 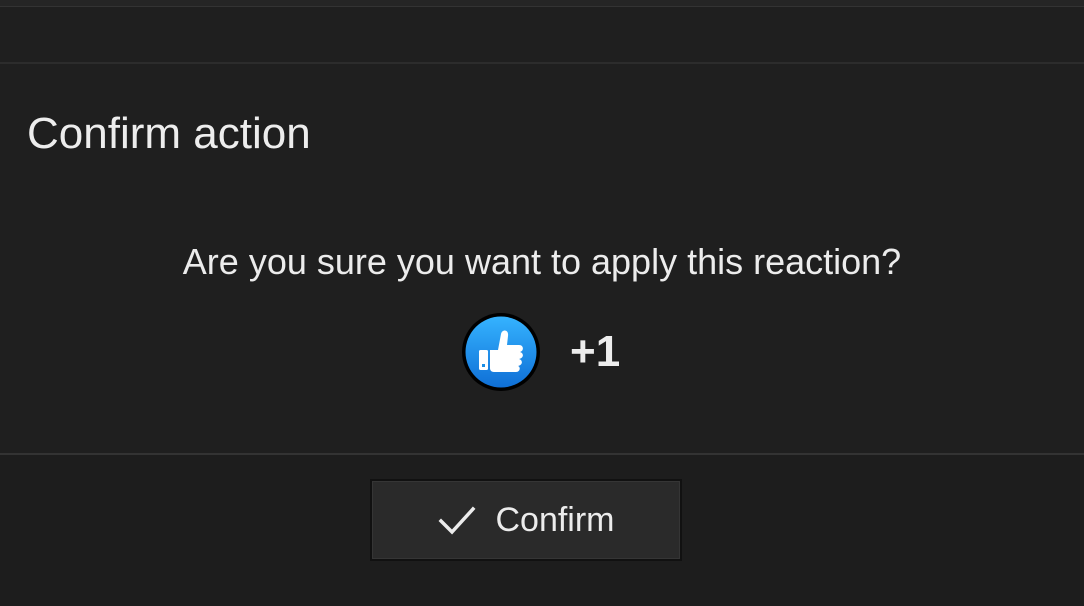 I want to click on thumbs-up-icon, so click(x=501, y=352).